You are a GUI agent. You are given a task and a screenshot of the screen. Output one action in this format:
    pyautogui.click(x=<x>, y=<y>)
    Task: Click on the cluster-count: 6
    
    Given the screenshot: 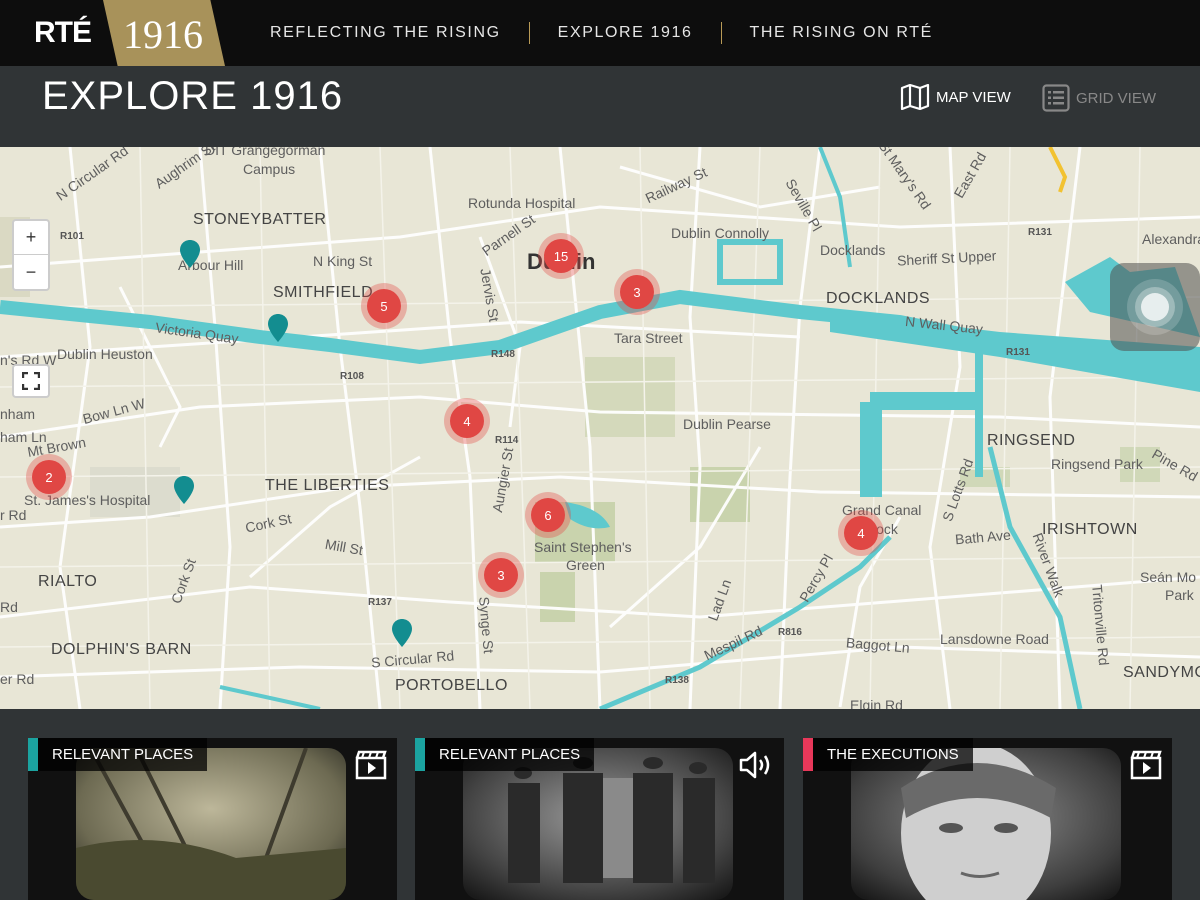 What is the action you would take?
    pyautogui.click(x=548, y=515)
    